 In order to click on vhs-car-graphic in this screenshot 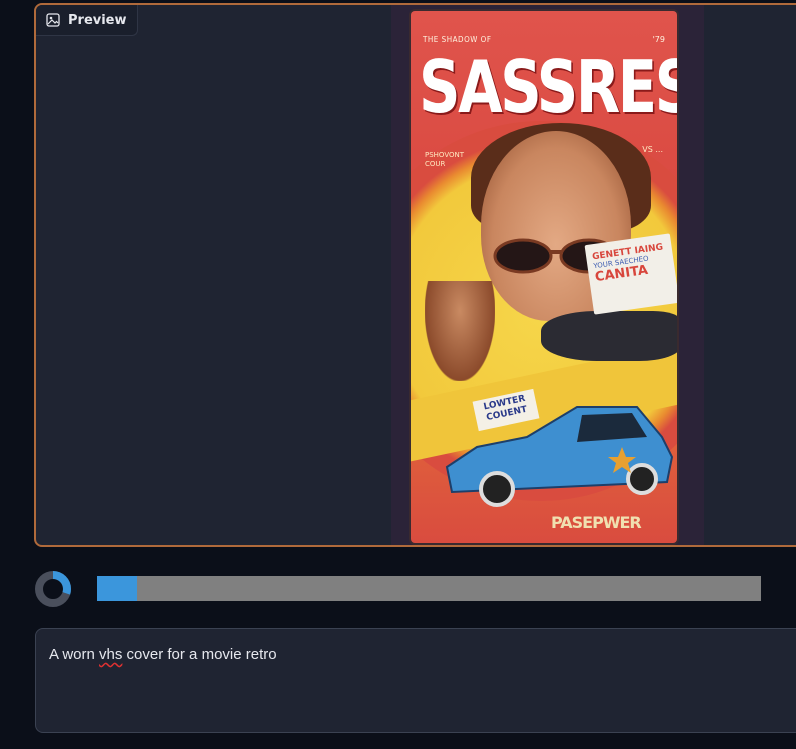, I will do `click(559, 456)`.